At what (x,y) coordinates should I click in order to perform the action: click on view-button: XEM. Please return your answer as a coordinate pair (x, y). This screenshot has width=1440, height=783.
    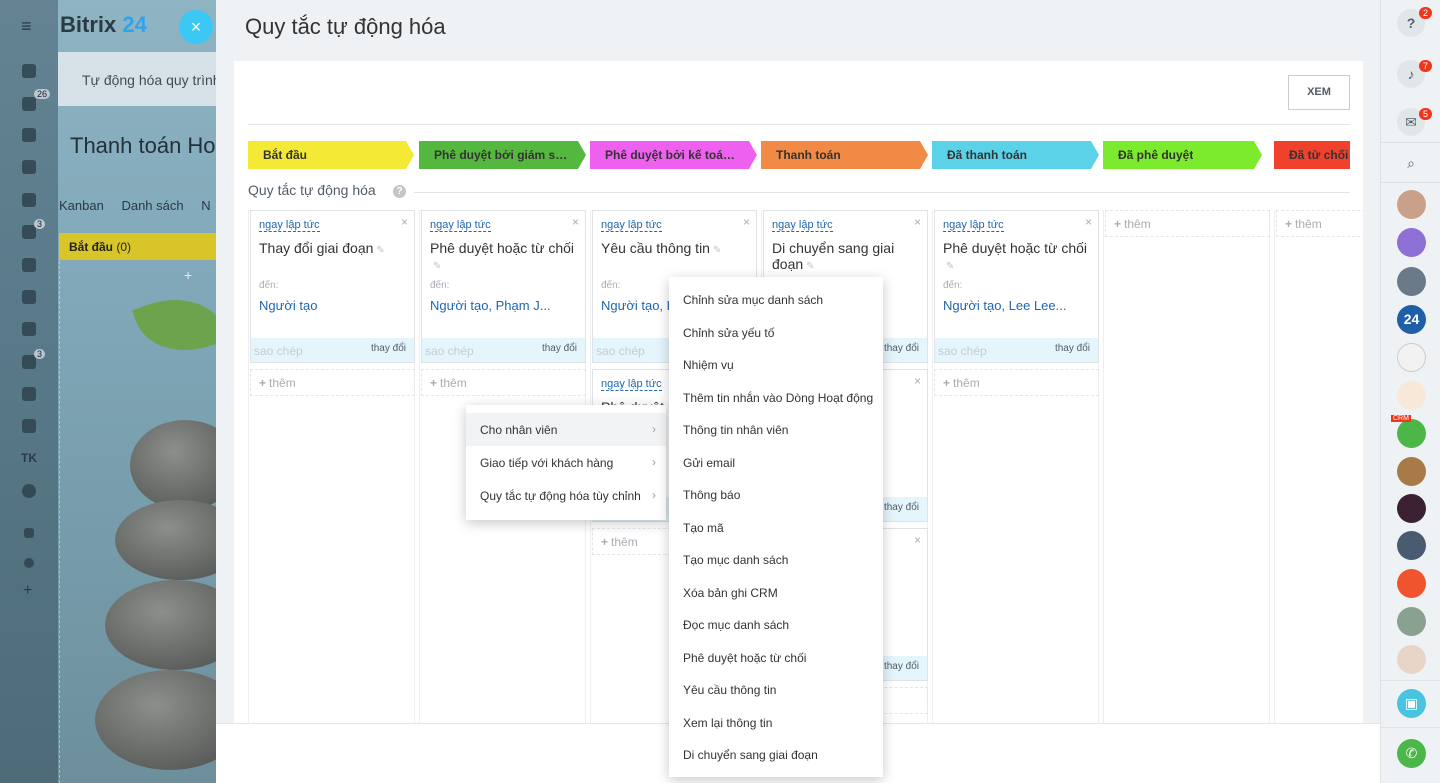
    Looking at the image, I should click on (1319, 92).